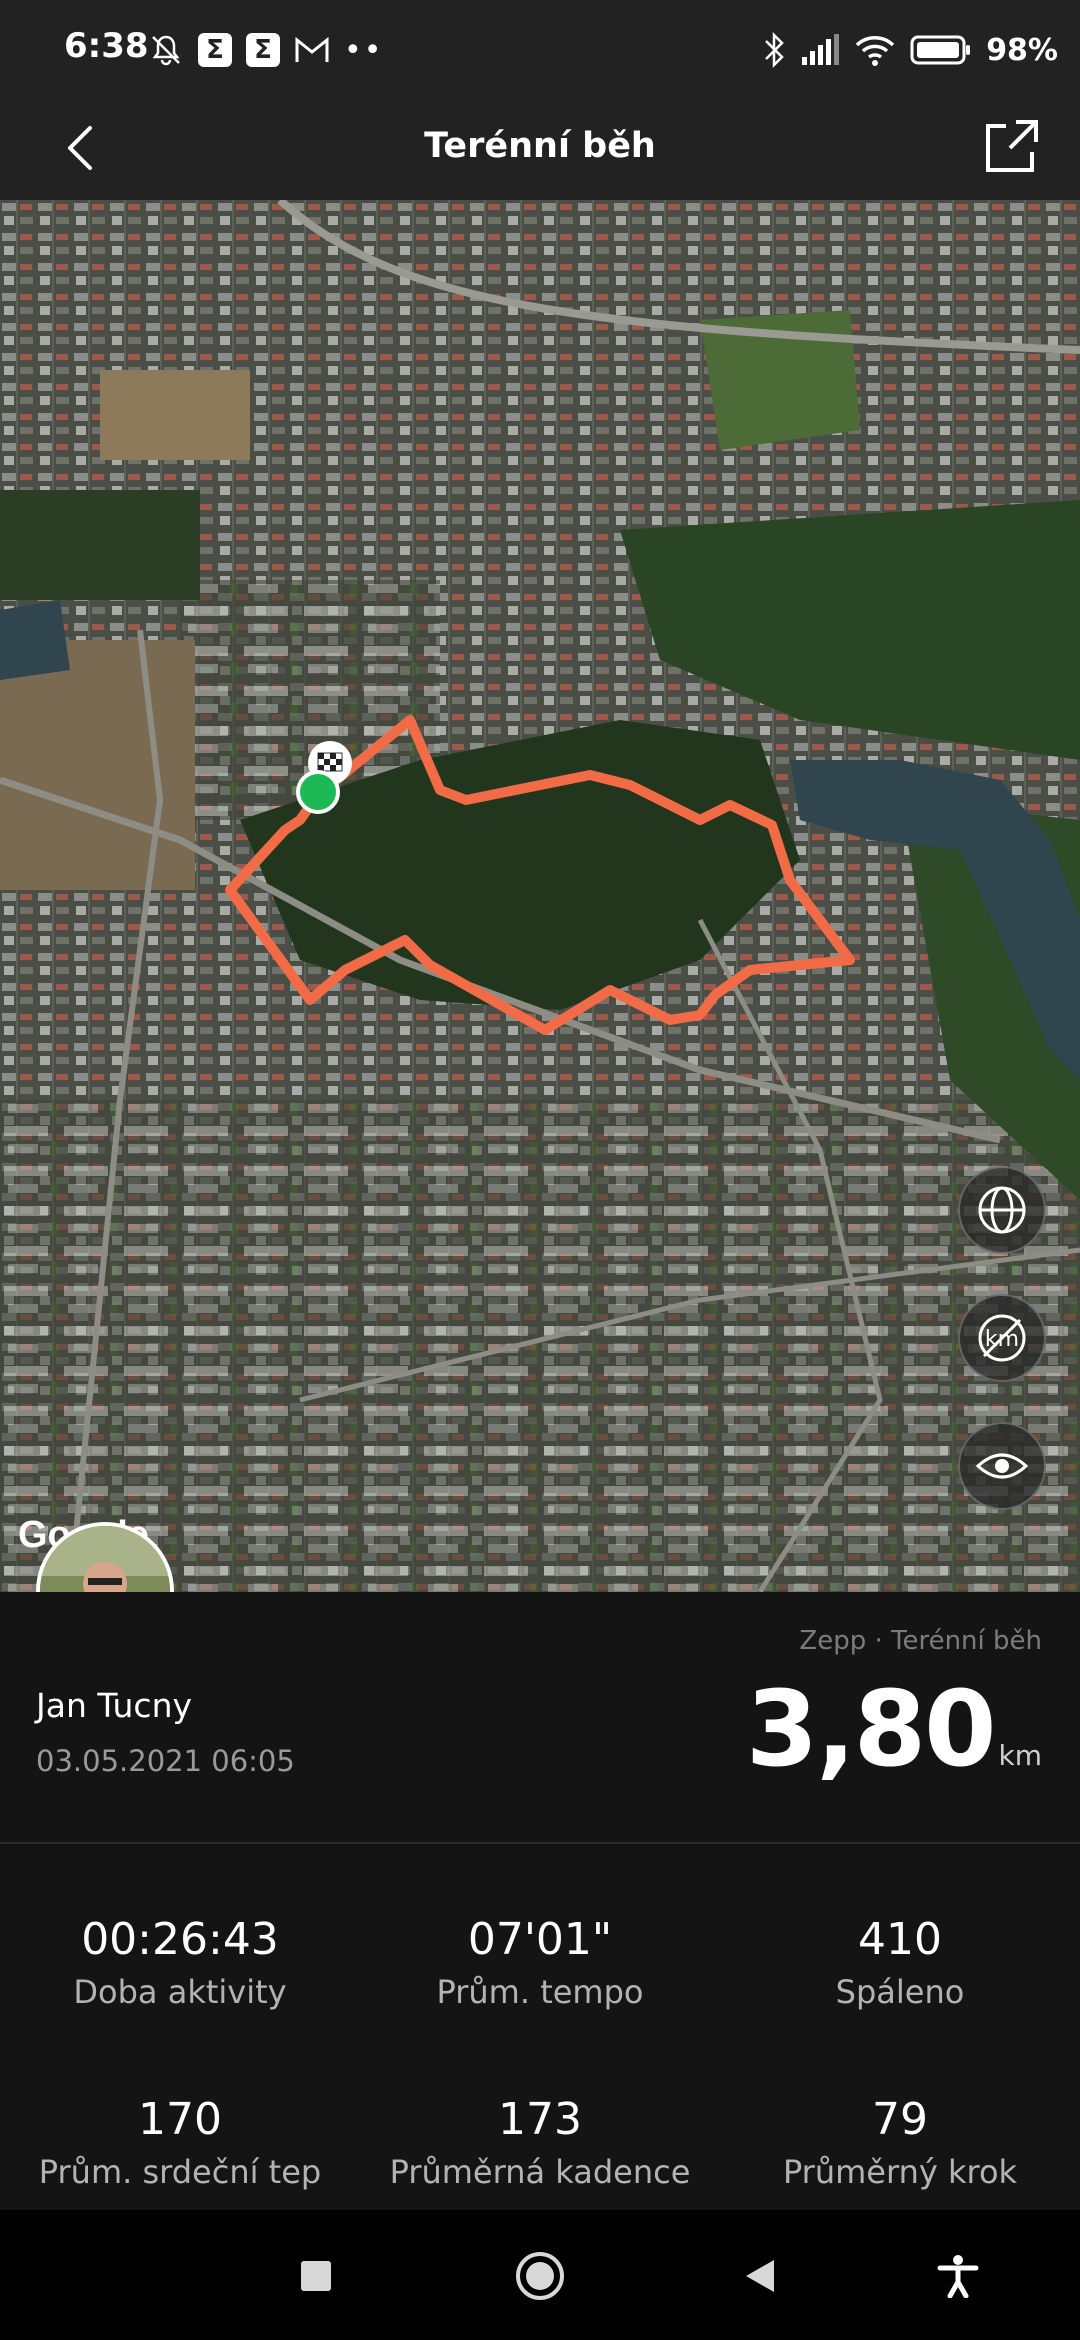  Describe the element at coordinates (875, 51) in the screenshot. I see `wifi-icon` at that location.